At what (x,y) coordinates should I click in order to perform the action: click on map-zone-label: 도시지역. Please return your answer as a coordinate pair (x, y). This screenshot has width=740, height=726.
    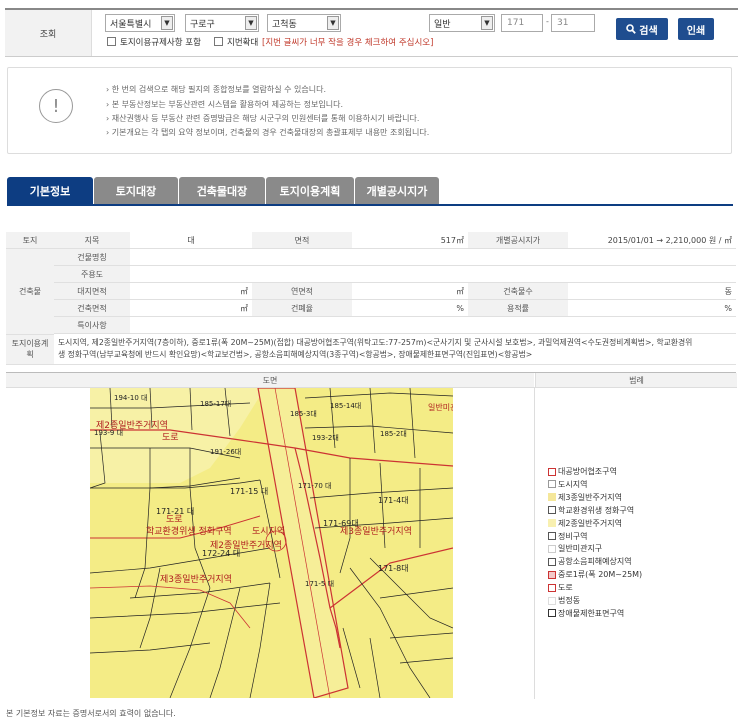
    Looking at the image, I should click on (268, 531).